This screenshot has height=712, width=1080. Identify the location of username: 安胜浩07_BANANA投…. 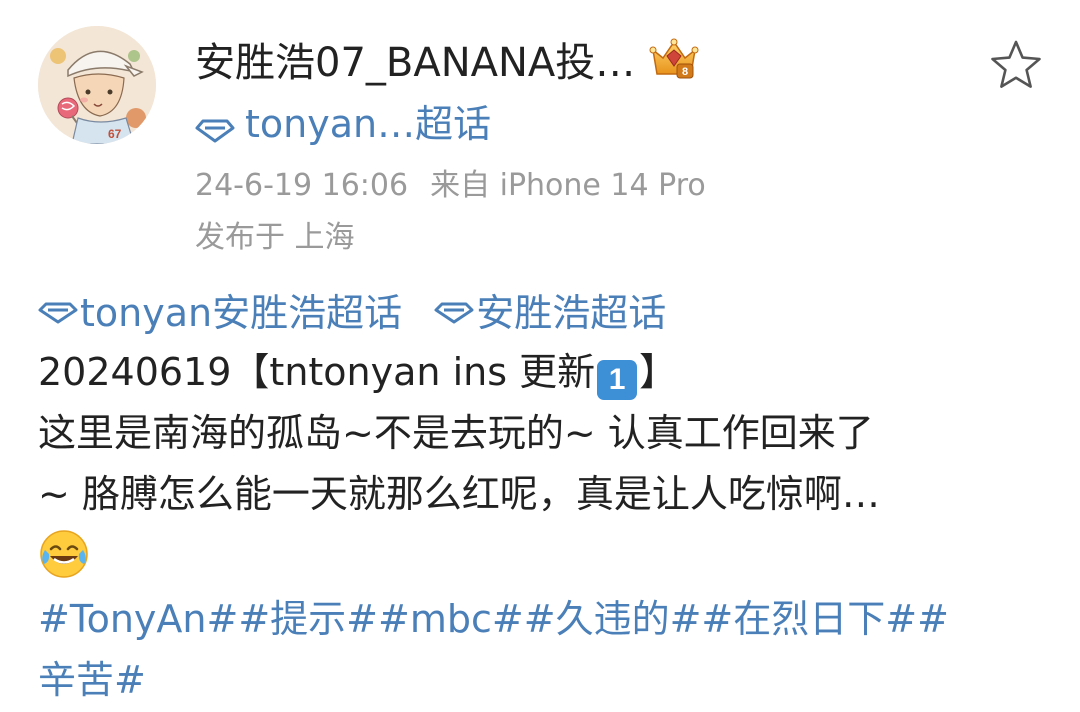
(415, 59).